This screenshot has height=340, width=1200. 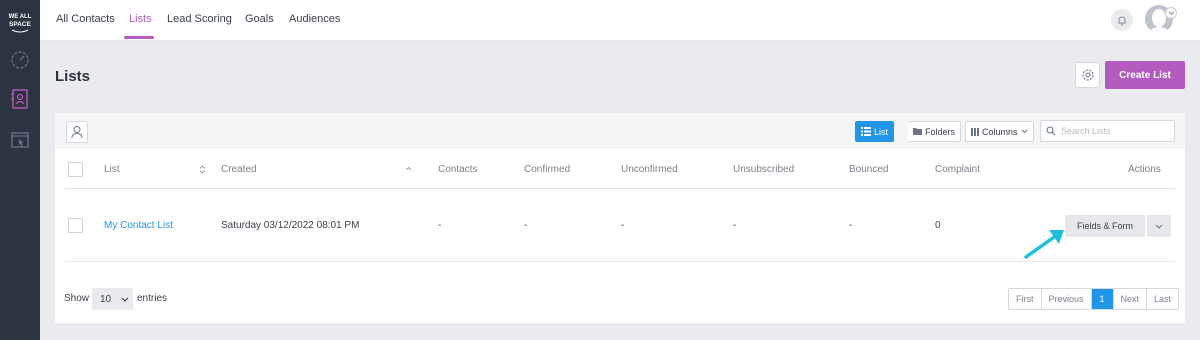 What do you see at coordinates (77, 132) in the screenshot?
I see `add-contact-user-icon` at bounding box center [77, 132].